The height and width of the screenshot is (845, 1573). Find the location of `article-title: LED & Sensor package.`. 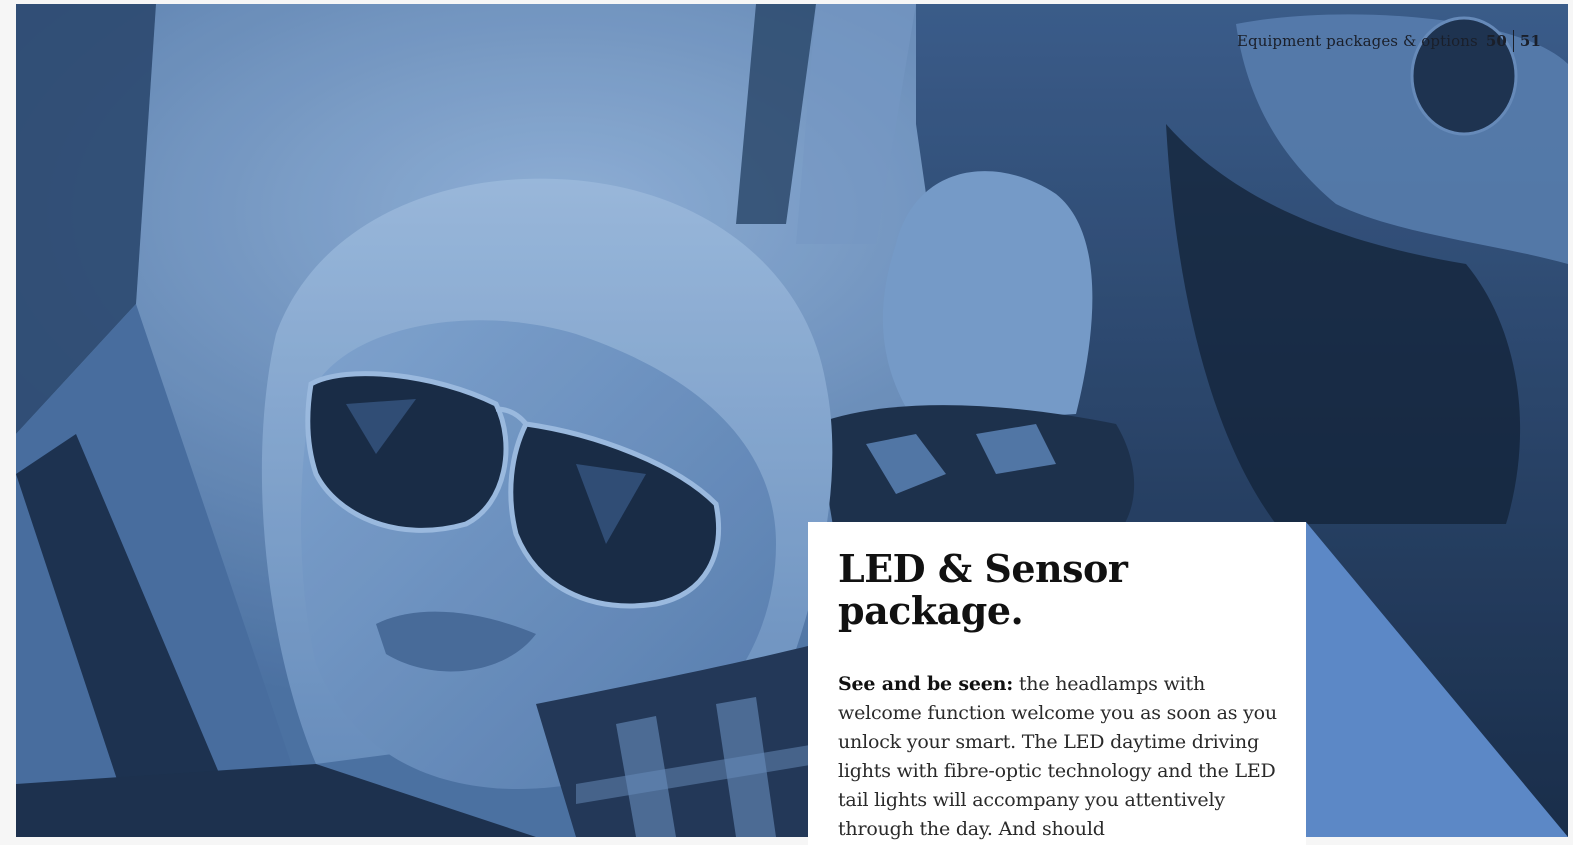

article-title: LED & Sensor package. is located at coordinates (983, 589).